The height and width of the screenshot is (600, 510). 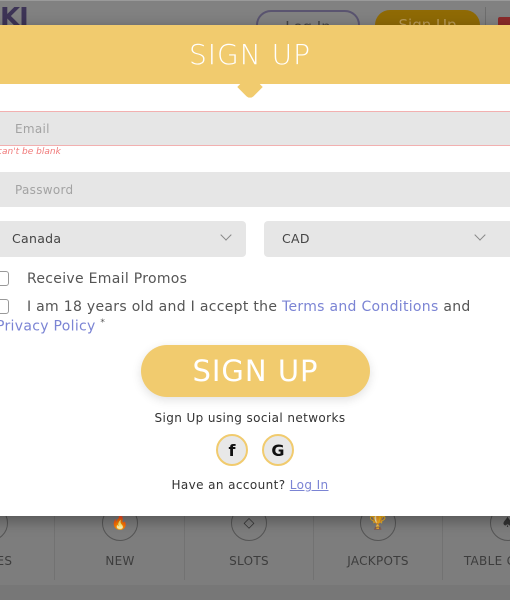 I want to click on email-input, so click(x=255, y=128).